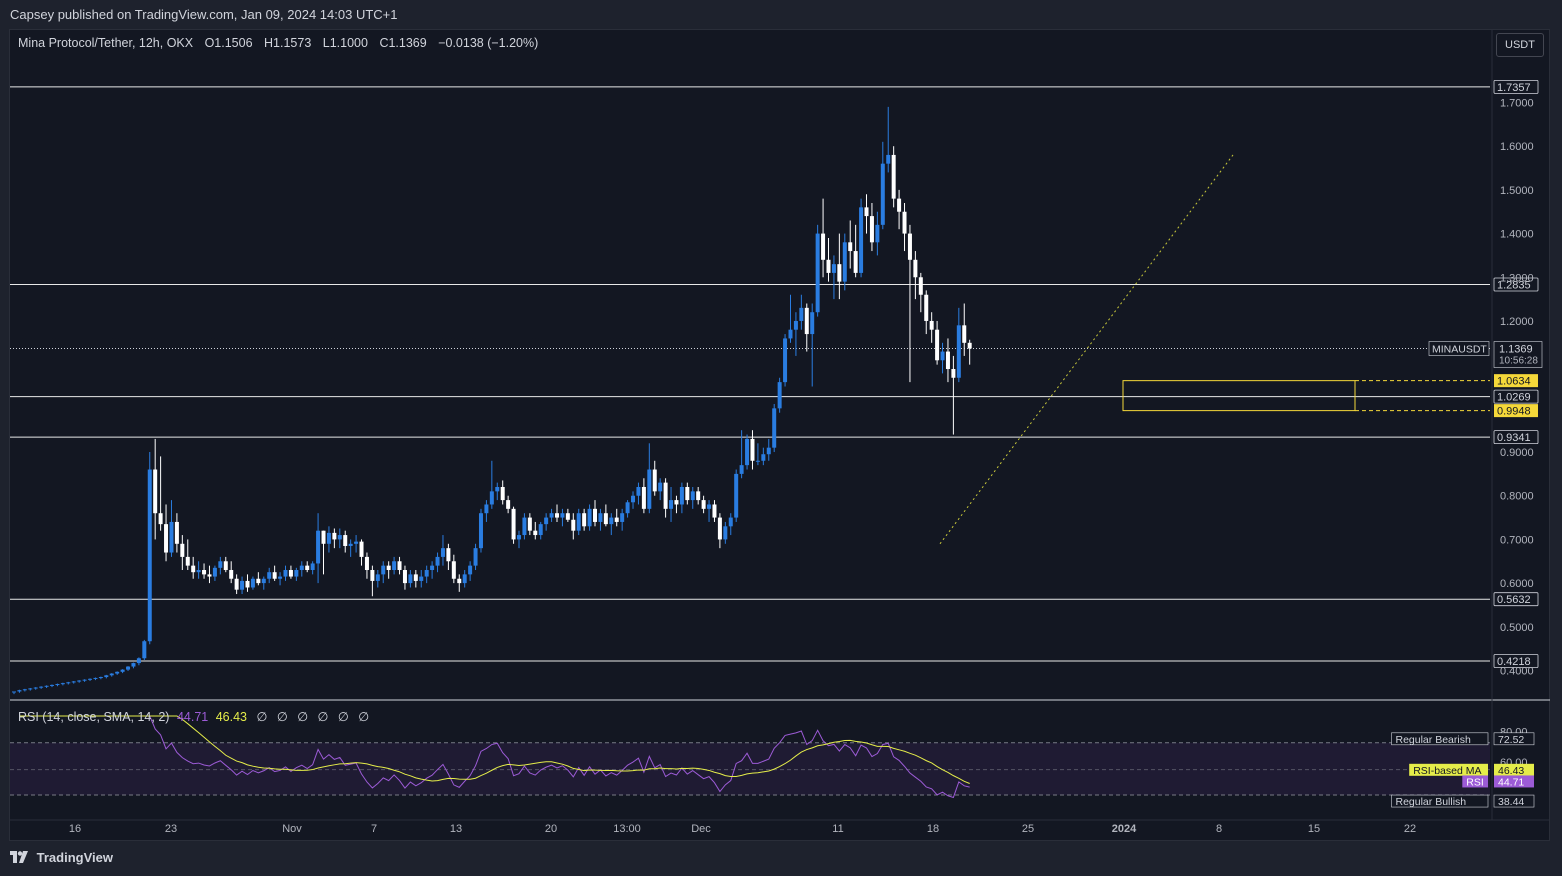  Describe the element at coordinates (1517, 672) in the screenshot. I see `price-tick-label: 0.4000` at that location.